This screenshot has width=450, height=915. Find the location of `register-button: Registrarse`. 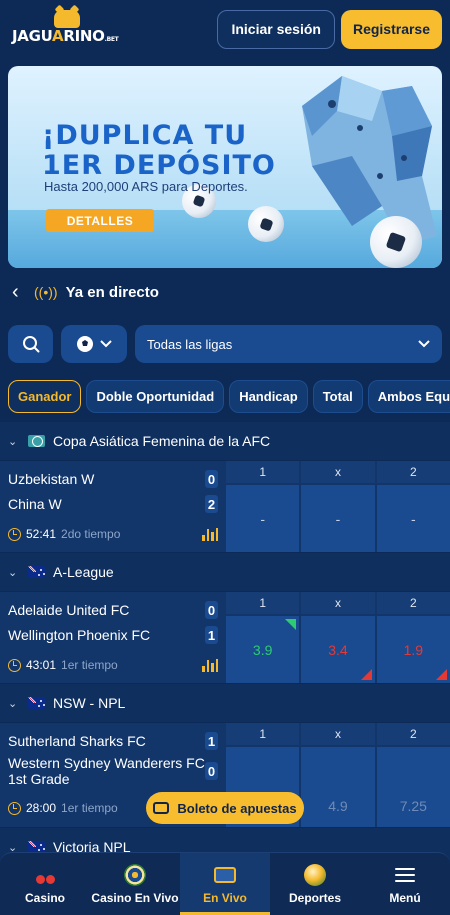

register-button: Registrarse is located at coordinates (391, 29).